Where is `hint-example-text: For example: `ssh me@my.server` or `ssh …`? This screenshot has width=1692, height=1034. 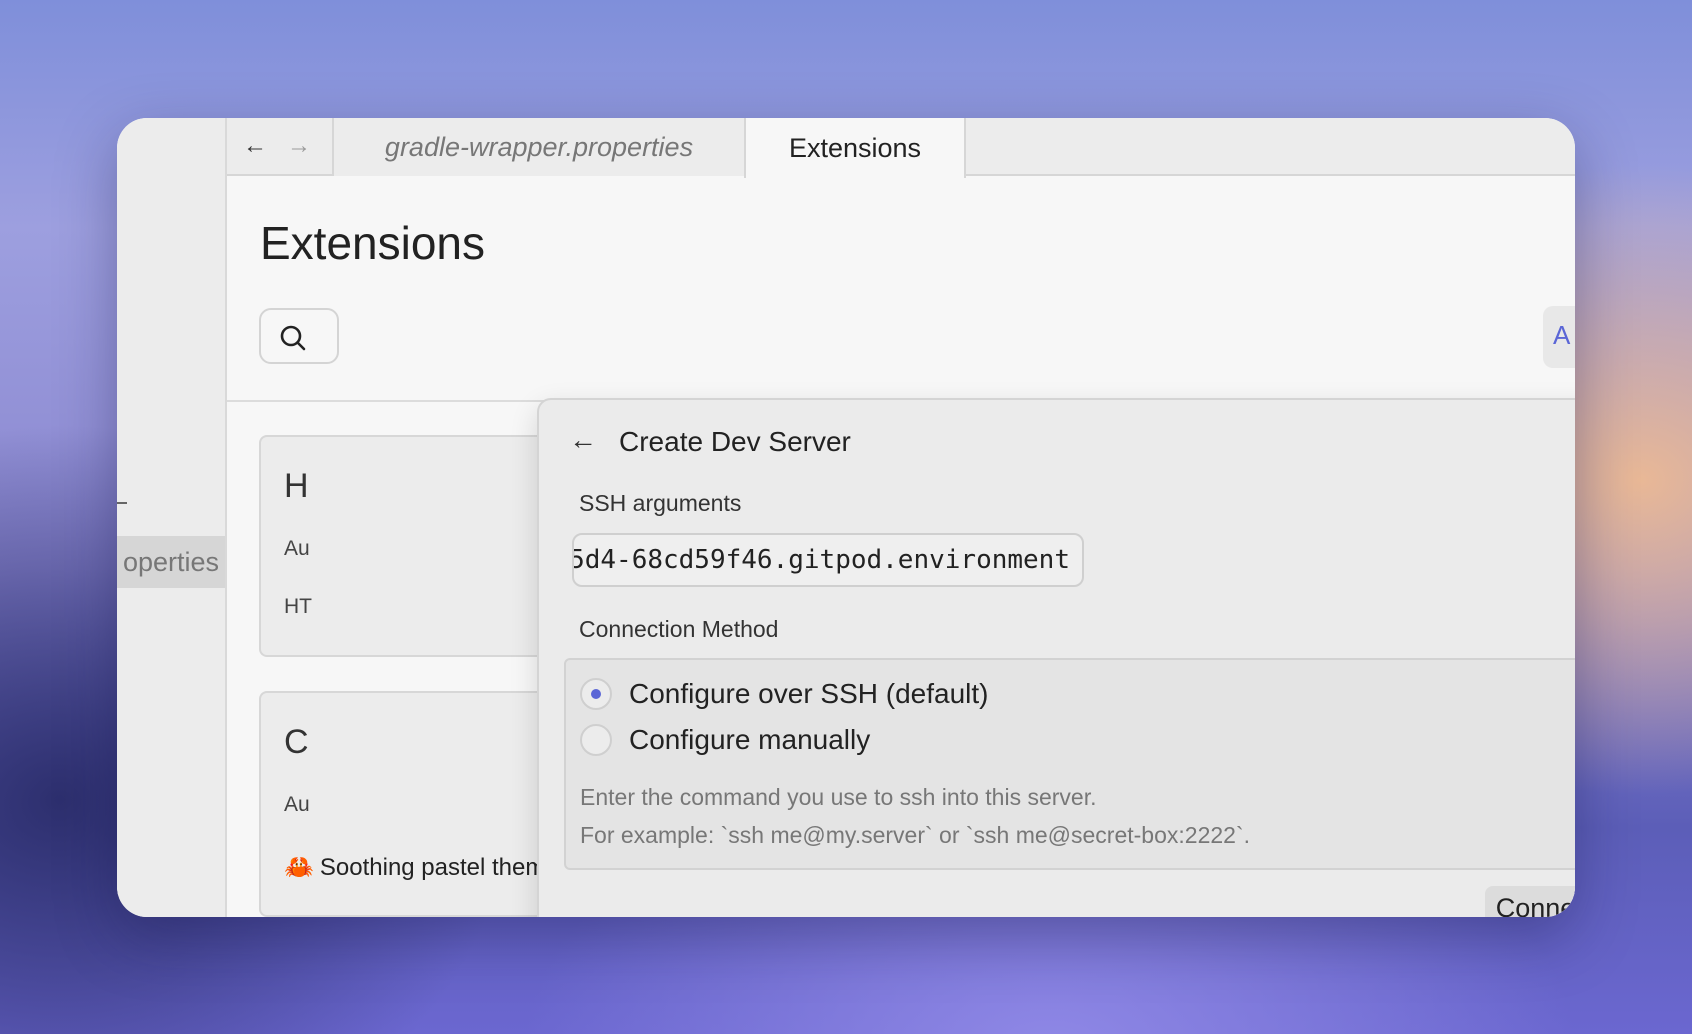
hint-example-text: For example: `ssh me@my.server` or `ssh … is located at coordinates (915, 835).